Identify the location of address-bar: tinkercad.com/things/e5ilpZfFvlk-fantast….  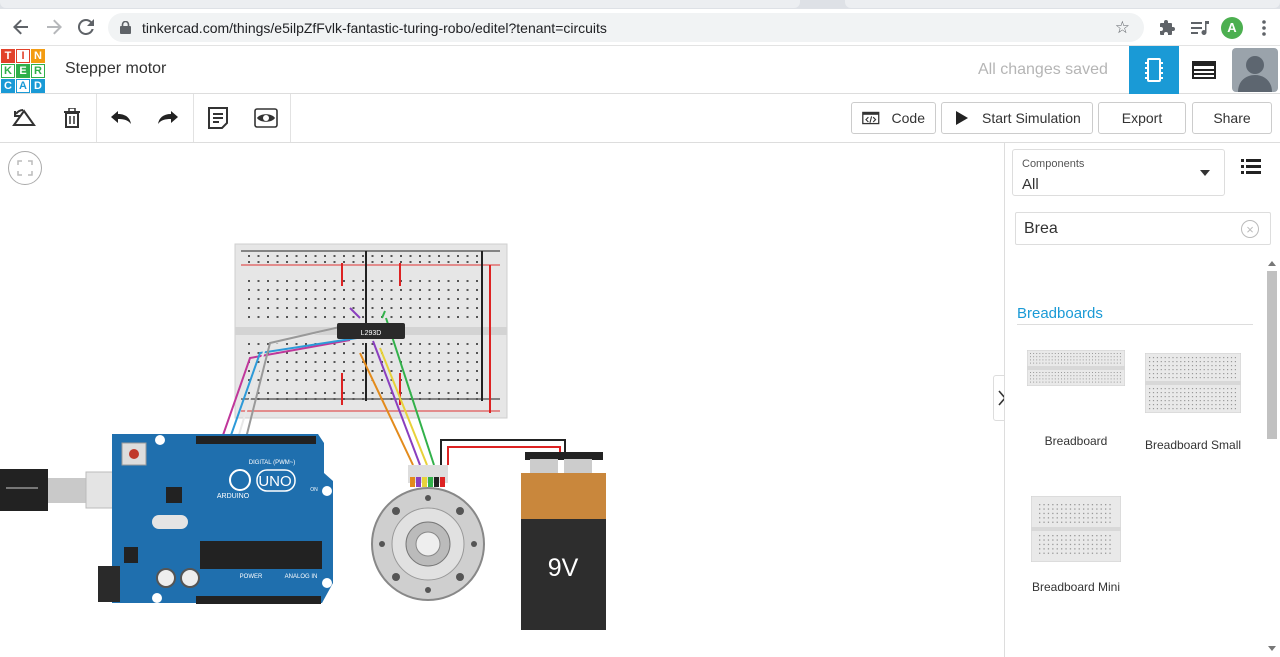
(626, 27).